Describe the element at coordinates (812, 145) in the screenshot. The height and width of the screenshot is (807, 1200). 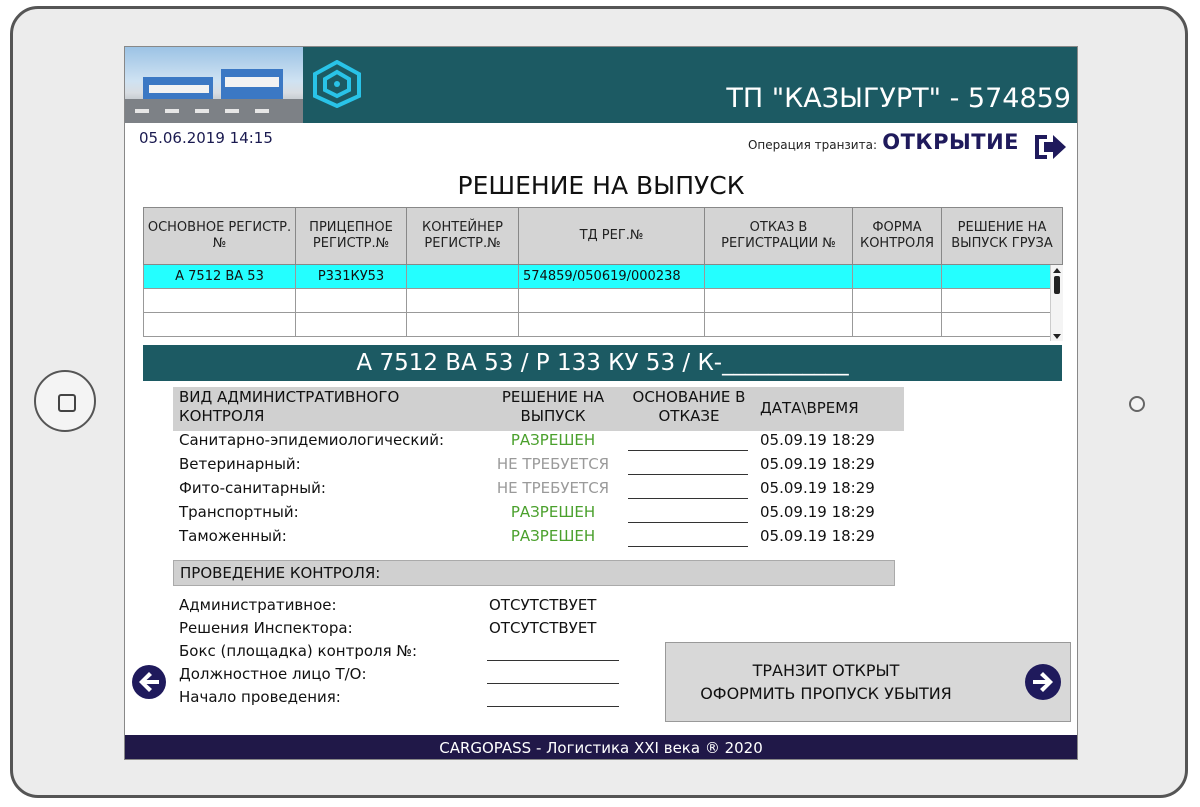
I see `operation-label: Операция транзита:` at that location.